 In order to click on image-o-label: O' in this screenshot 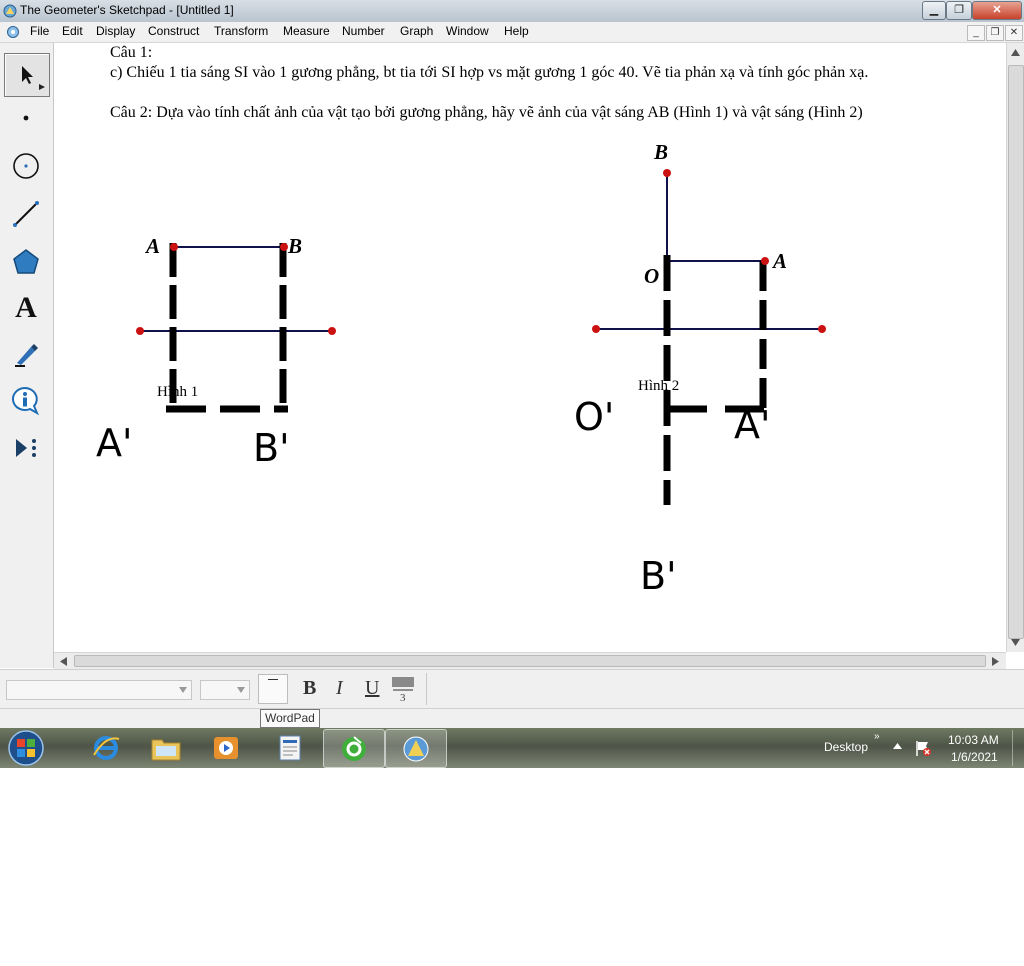, I will do `click(594, 417)`.